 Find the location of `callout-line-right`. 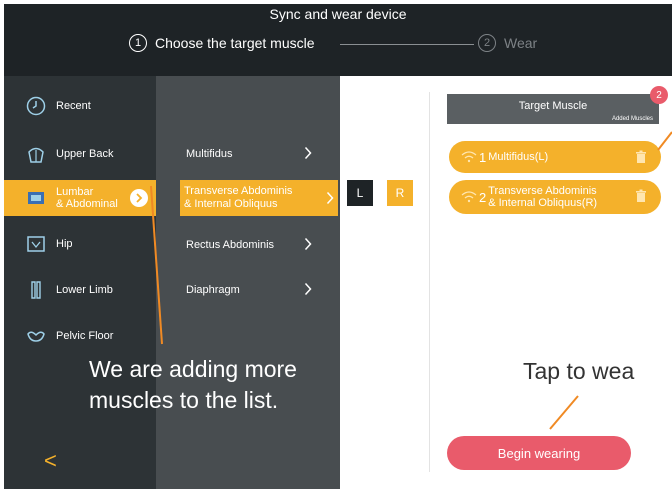

callout-line-right is located at coordinates (564, 412).